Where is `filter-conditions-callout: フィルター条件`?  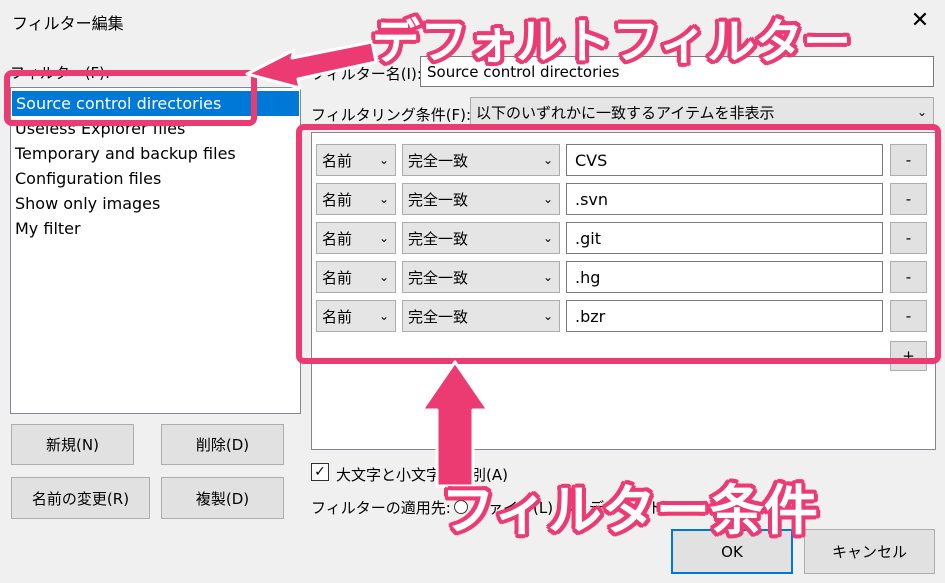 filter-conditions-callout: フィルター条件 is located at coordinates (629, 510).